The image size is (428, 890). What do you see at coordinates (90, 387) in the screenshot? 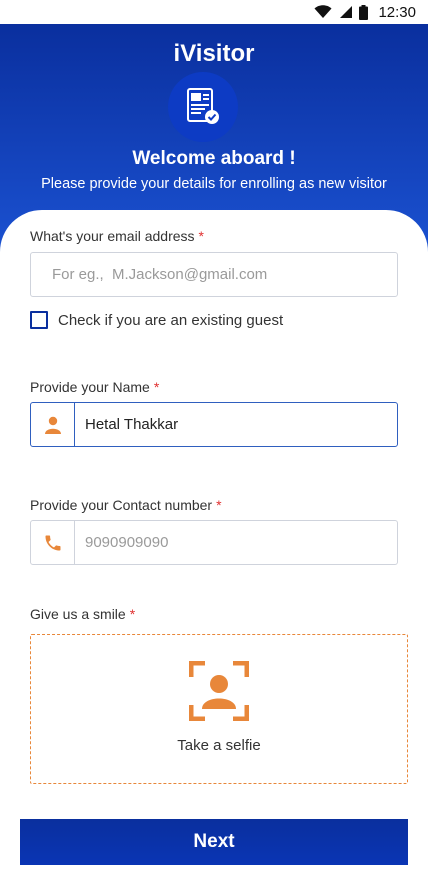
I see `name-label-text: Provide your Name` at bounding box center [90, 387].